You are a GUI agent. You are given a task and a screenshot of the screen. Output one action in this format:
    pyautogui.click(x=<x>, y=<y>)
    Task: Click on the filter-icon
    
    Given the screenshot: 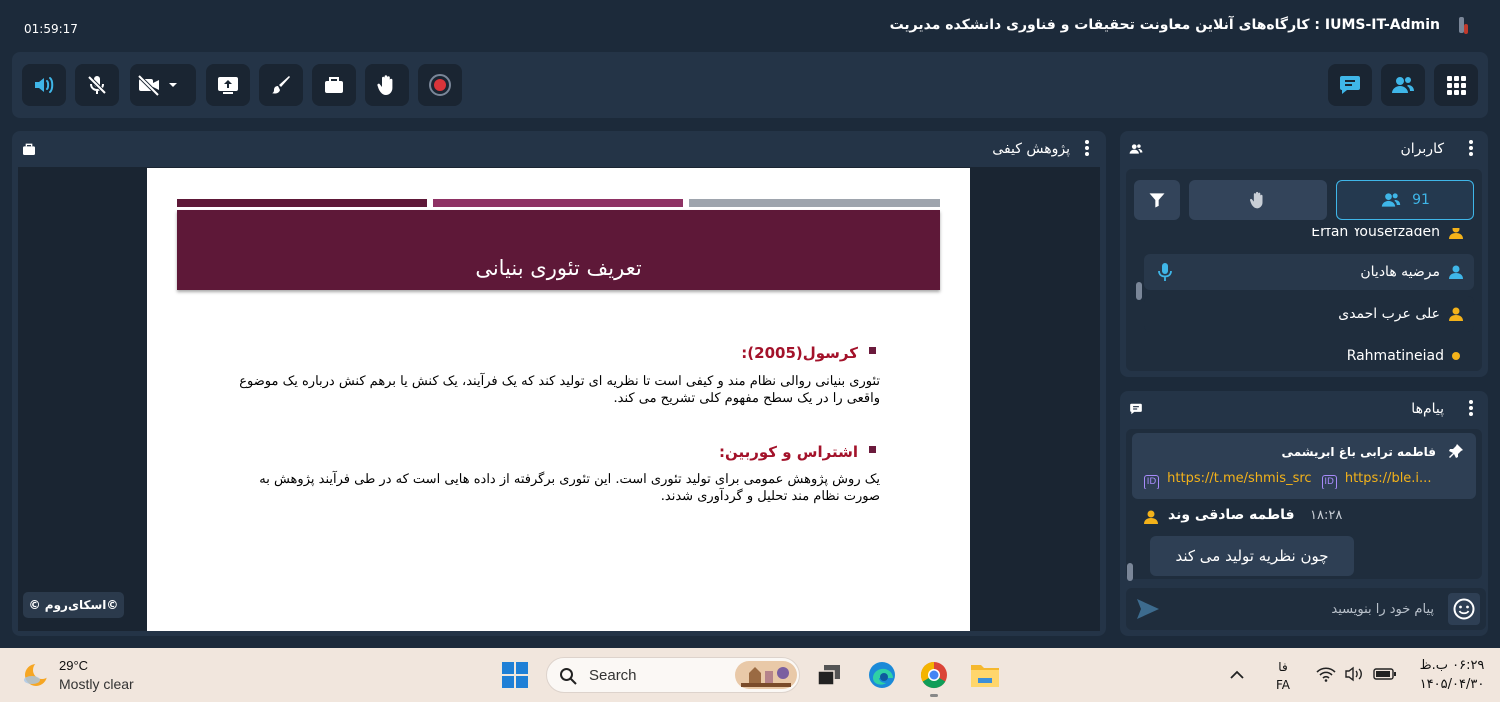 What is the action you would take?
    pyautogui.click(x=1157, y=200)
    